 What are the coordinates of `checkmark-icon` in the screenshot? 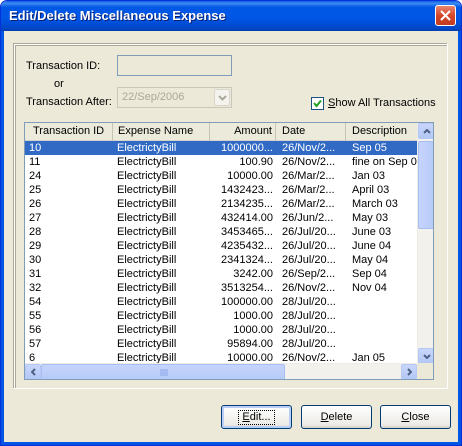 It's located at (317, 103).